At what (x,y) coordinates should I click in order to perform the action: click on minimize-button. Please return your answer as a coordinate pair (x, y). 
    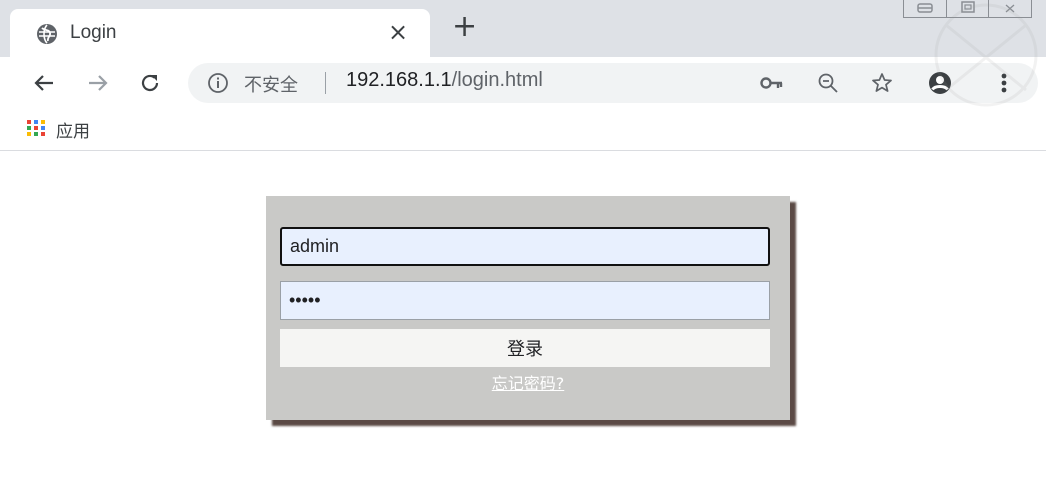
    Looking at the image, I should click on (925, 9).